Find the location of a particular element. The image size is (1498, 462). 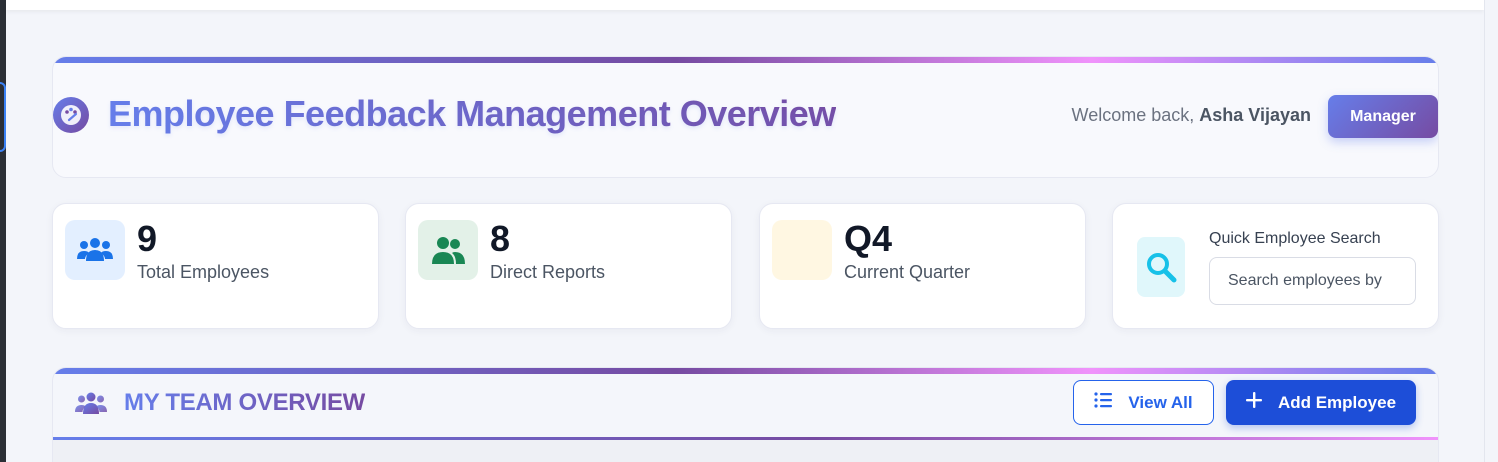

calendar-icon is located at coordinates (802, 250).